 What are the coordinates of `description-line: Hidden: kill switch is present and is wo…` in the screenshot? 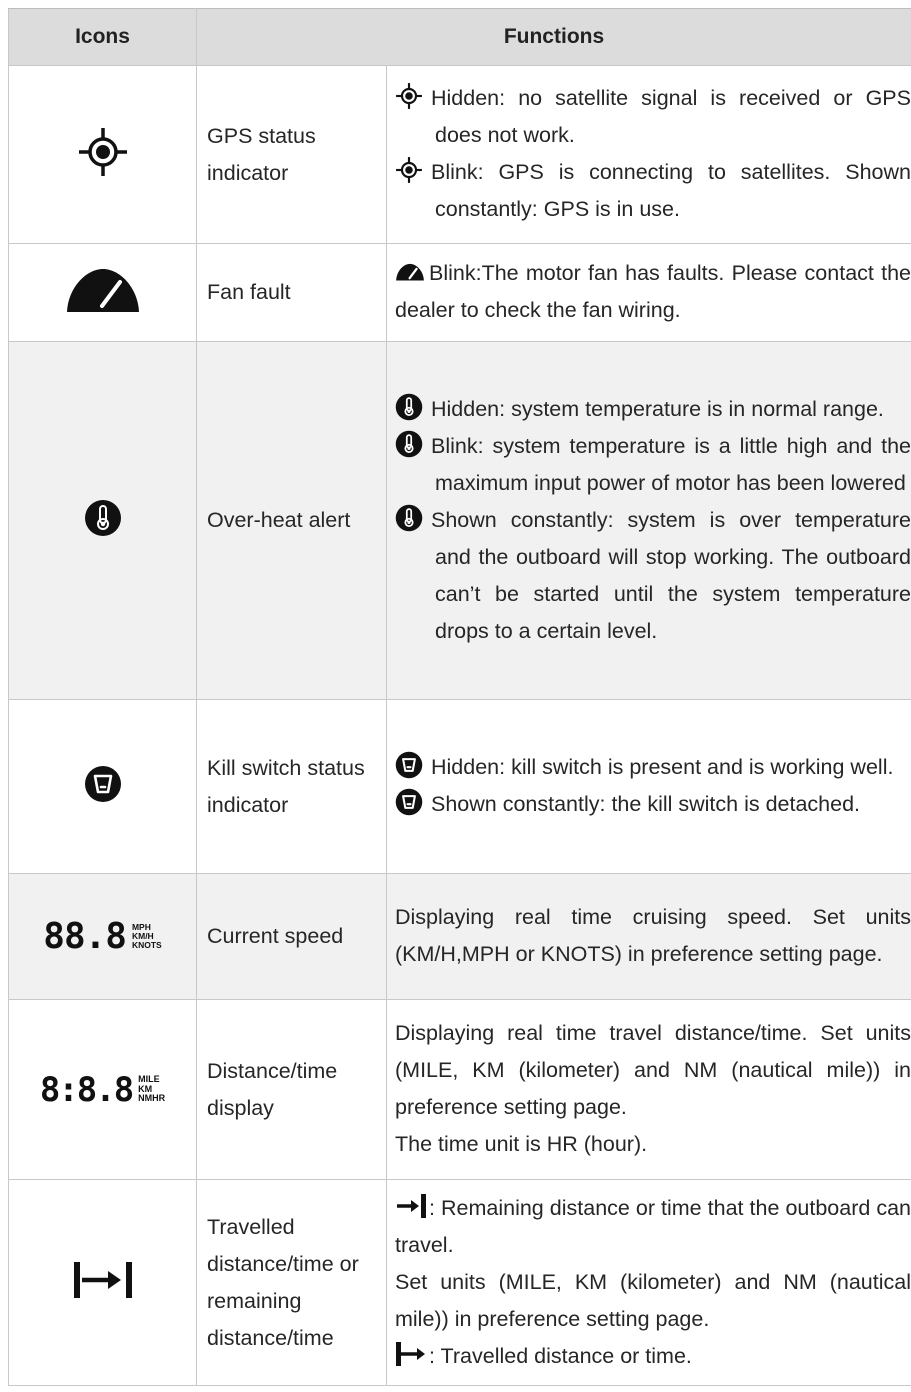 It's located at (653, 767).